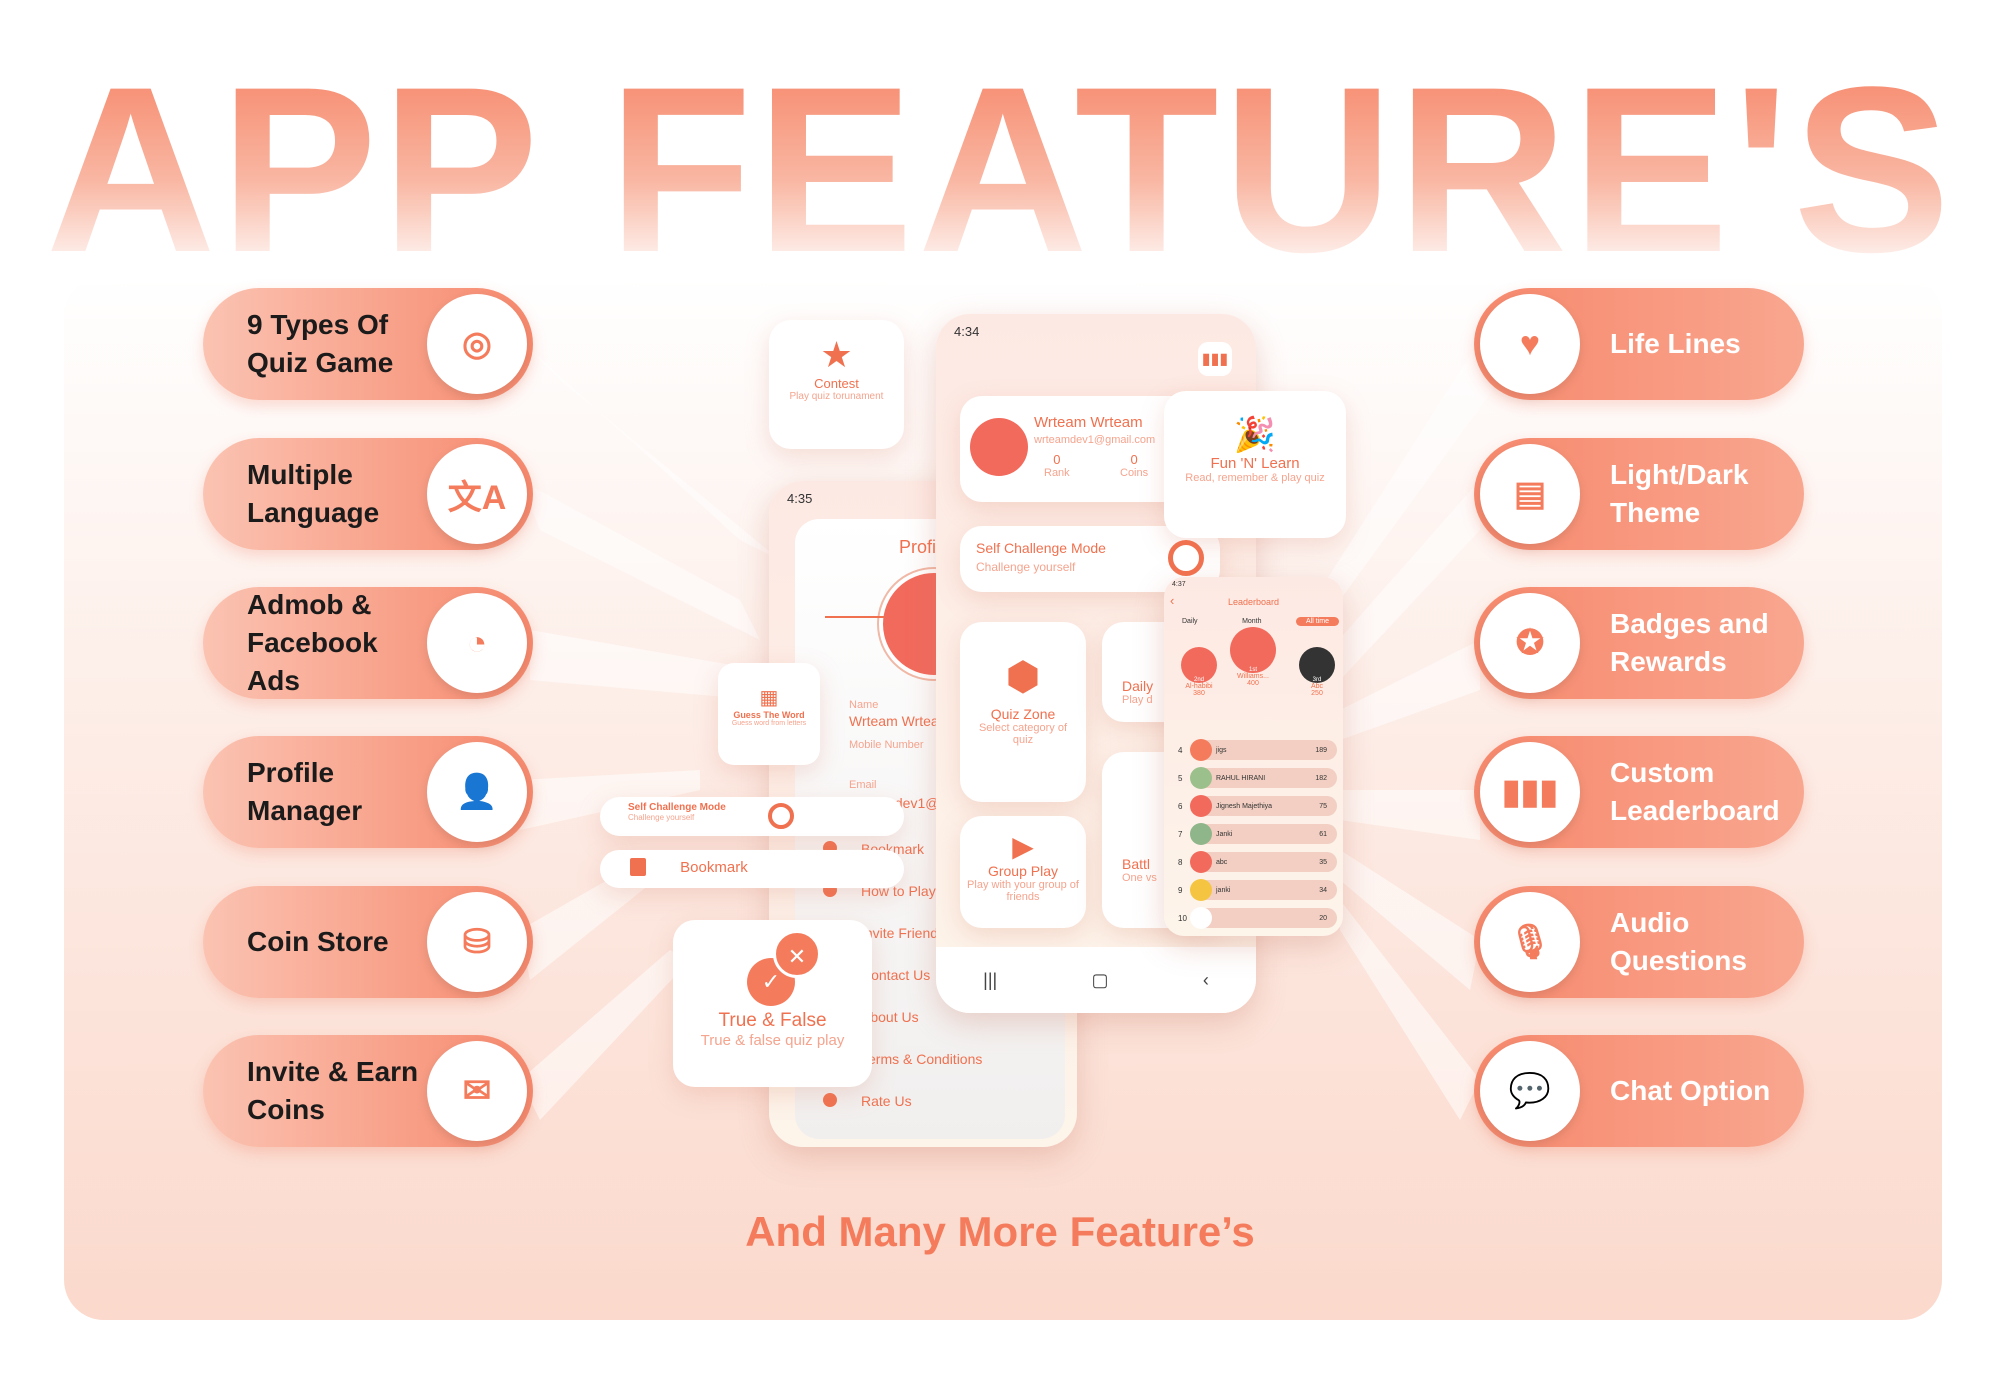  What do you see at coordinates (1321, 778) in the screenshot?
I see `row-score: 182` at bounding box center [1321, 778].